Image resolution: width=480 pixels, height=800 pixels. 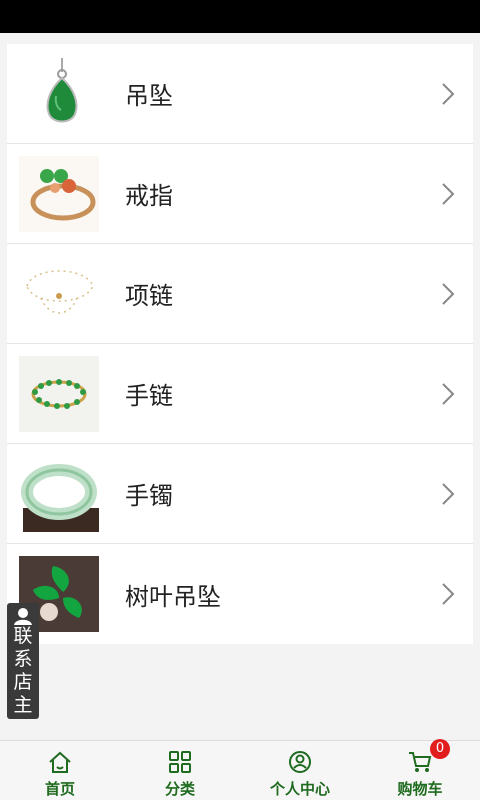 I want to click on contact-seller-button: 联系店主, so click(x=23, y=661).